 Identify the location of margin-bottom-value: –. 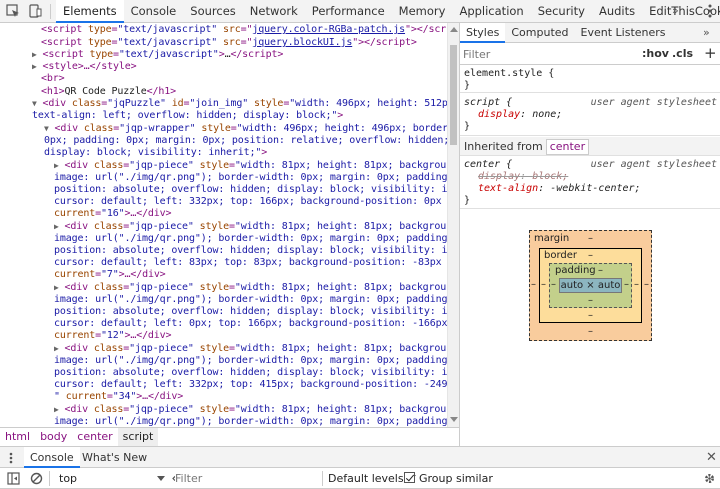
(590, 331).